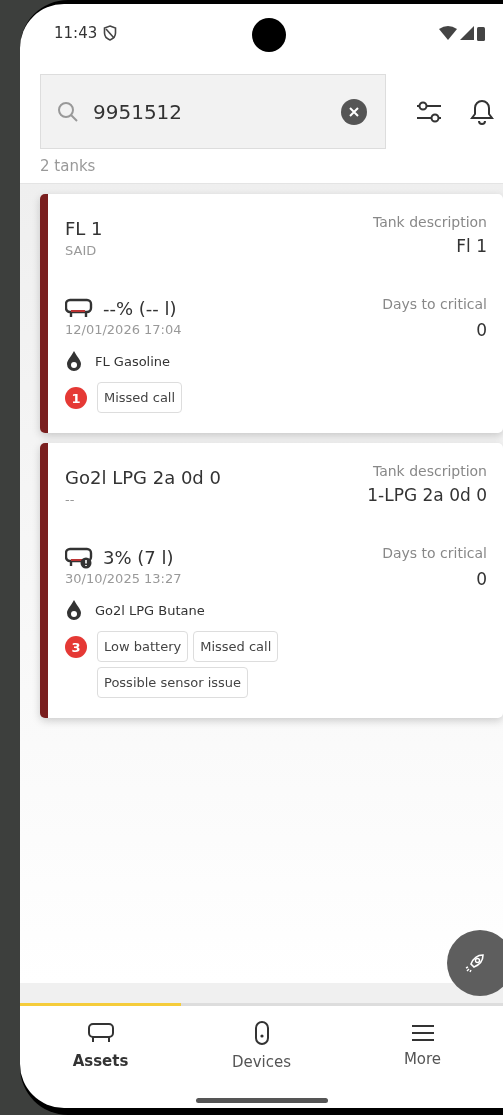 This screenshot has width=503, height=1115. I want to click on menu-icon, so click(422, 1033).